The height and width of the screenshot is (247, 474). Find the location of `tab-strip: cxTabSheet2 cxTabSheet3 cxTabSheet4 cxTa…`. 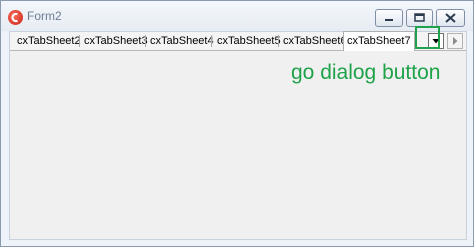

tab-strip: cxTabSheet2 cxTabSheet3 cxTabSheet4 cxTa… is located at coordinates (238, 41).